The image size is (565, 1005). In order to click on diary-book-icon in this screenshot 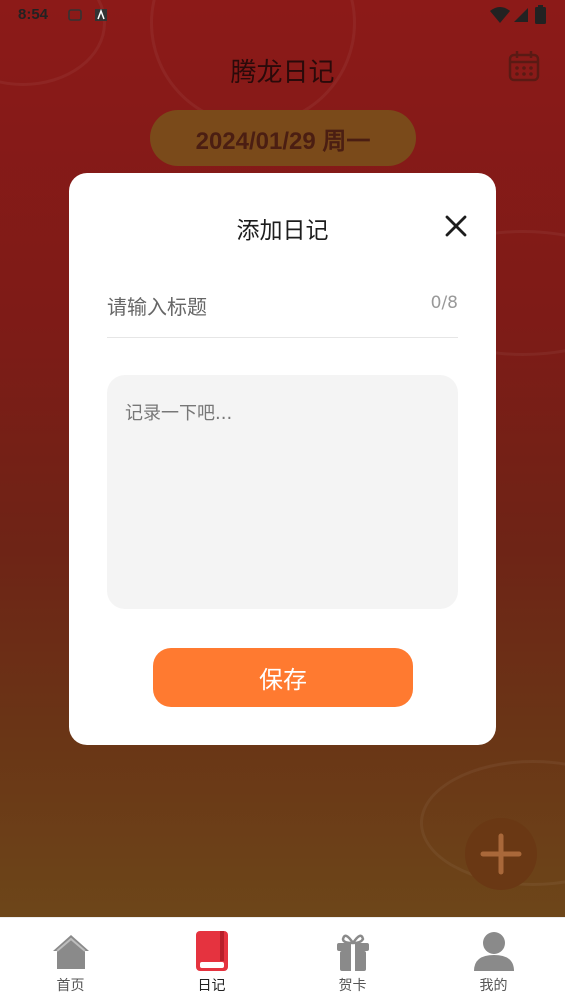, I will do `click(211, 951)`.